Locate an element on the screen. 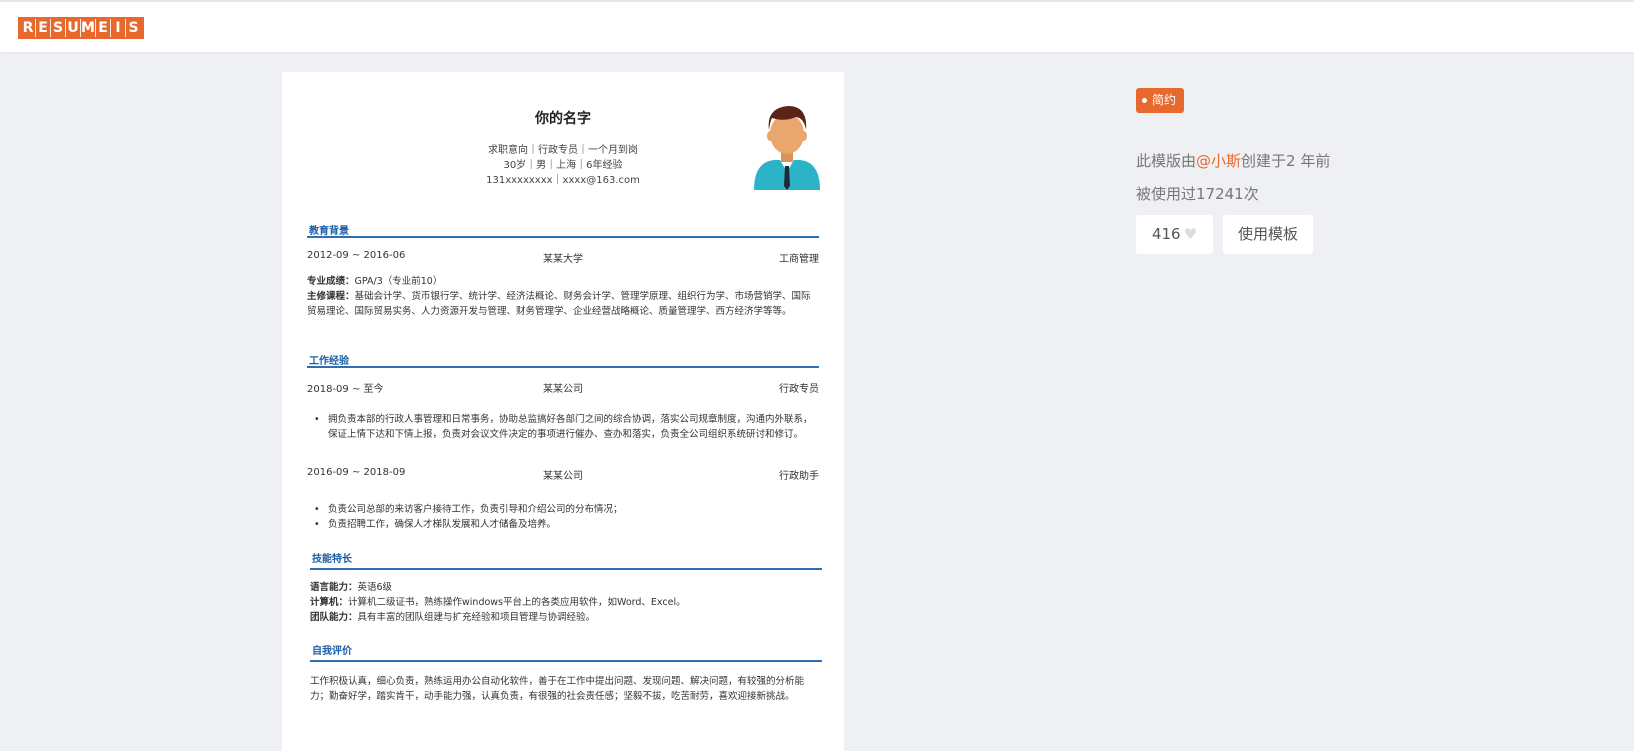  usage-count: 被使用过17241次 is located at coordinates (1197, 194).